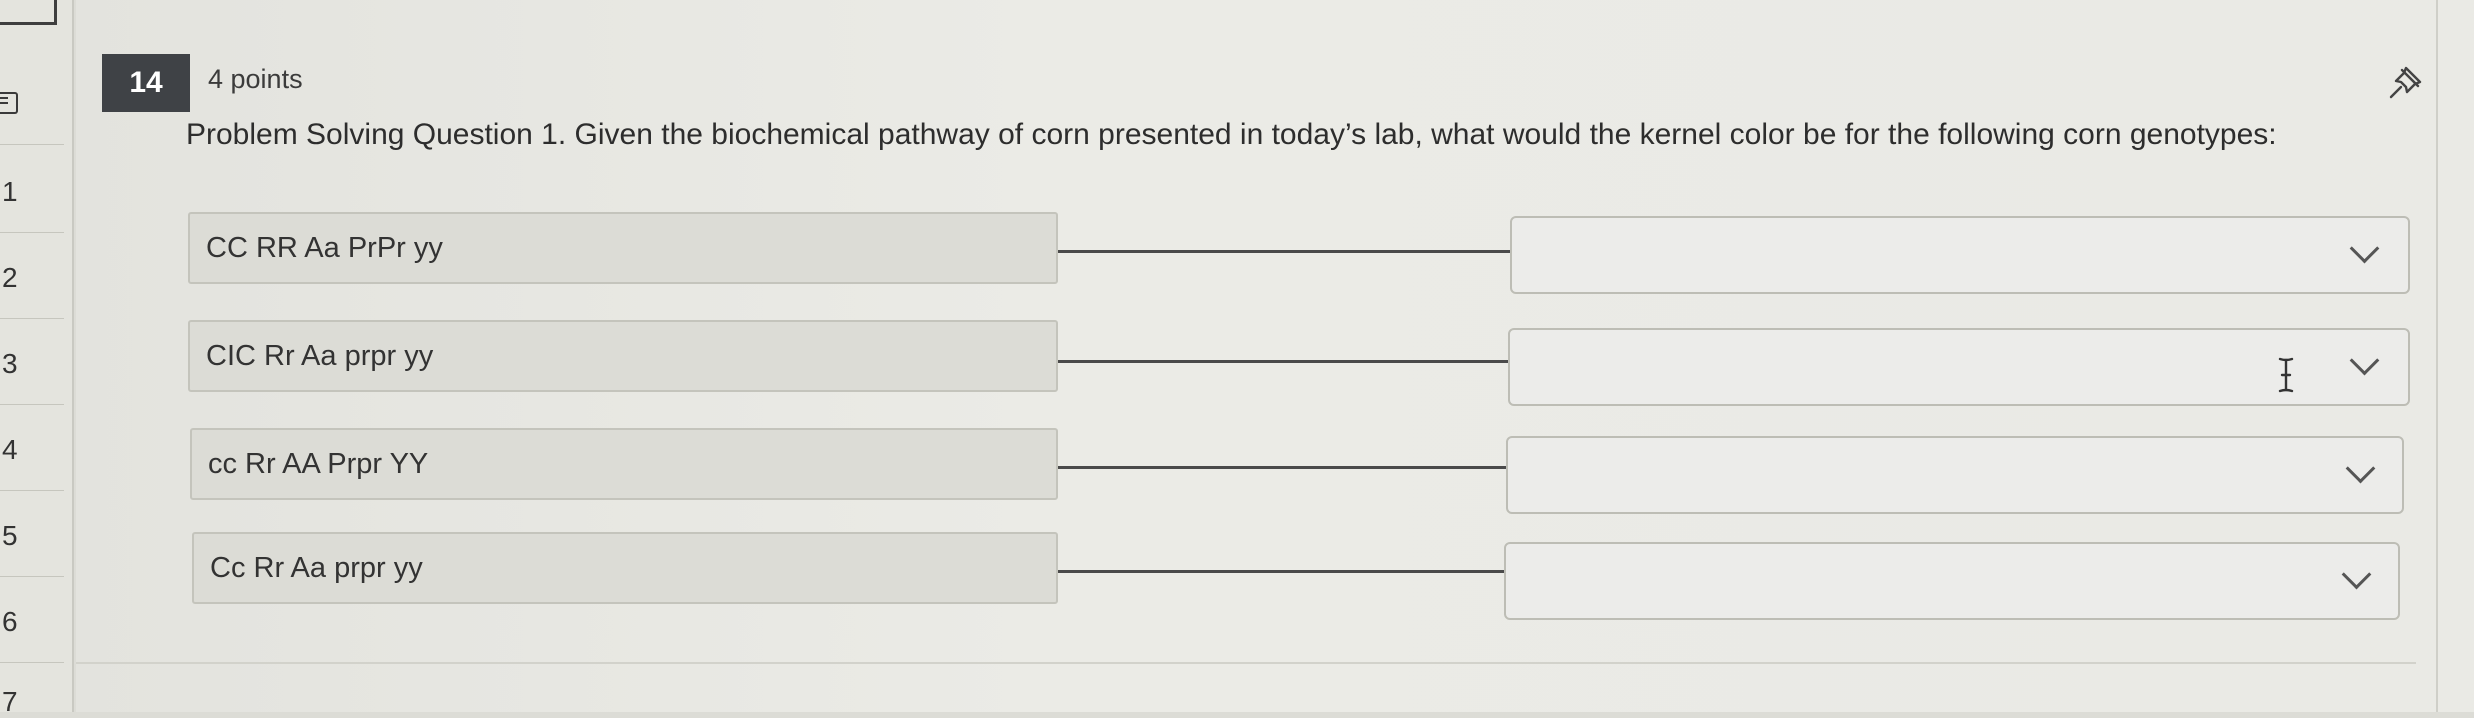 The width and height of the screenshot is (2474, 718). I want to click on nav-question-3: 3, so click(17, 364).